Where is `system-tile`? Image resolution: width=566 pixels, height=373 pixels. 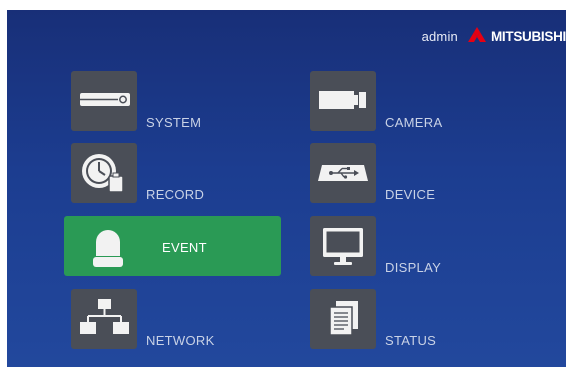 system-tile is located at coordinates (104, 101).